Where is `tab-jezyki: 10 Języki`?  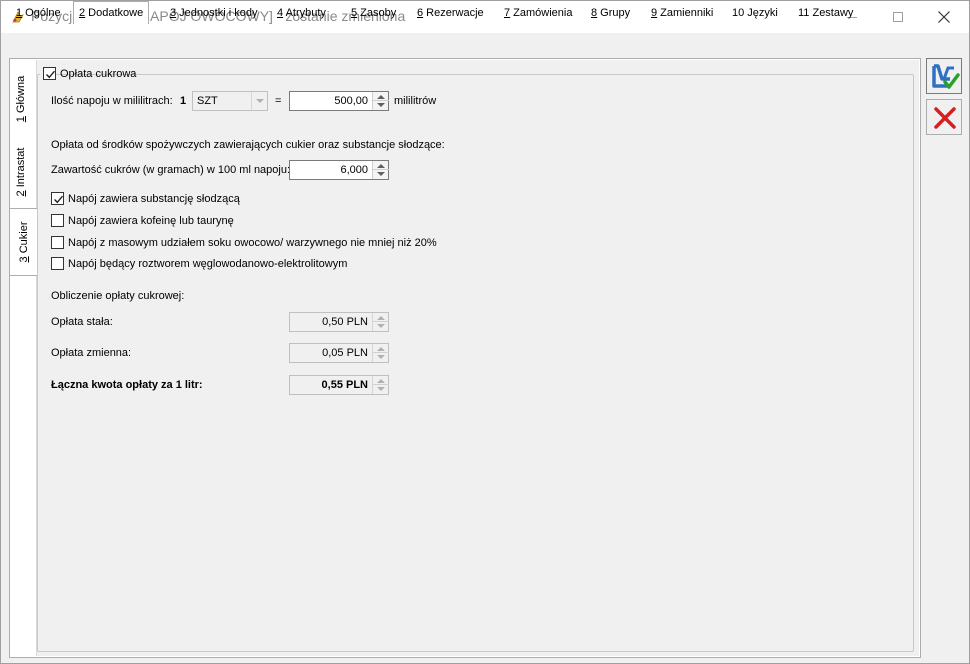 tab-jezyki: 10 Języki is located at coordinates (755, 13).